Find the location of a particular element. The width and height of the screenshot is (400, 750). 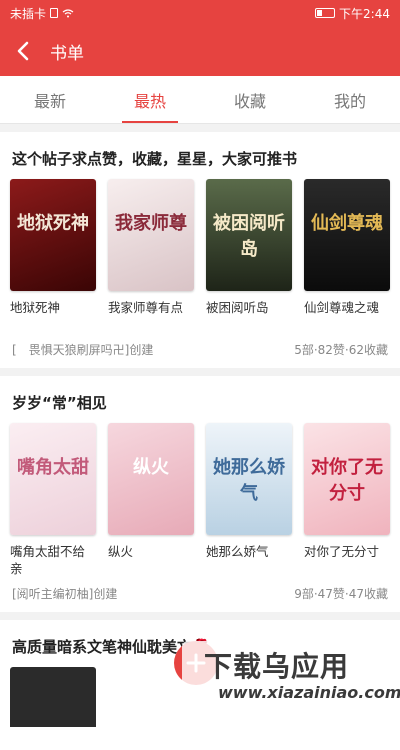

book-name: 被困阅听岛 is located at coordinates (237, 307).